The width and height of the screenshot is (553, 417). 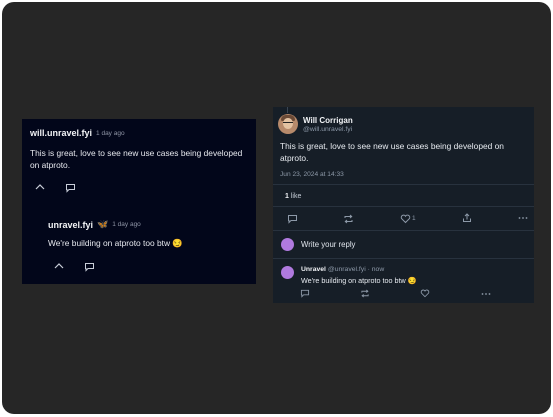 I want to click on reply-comment-icon, so click(x=70, y=188).